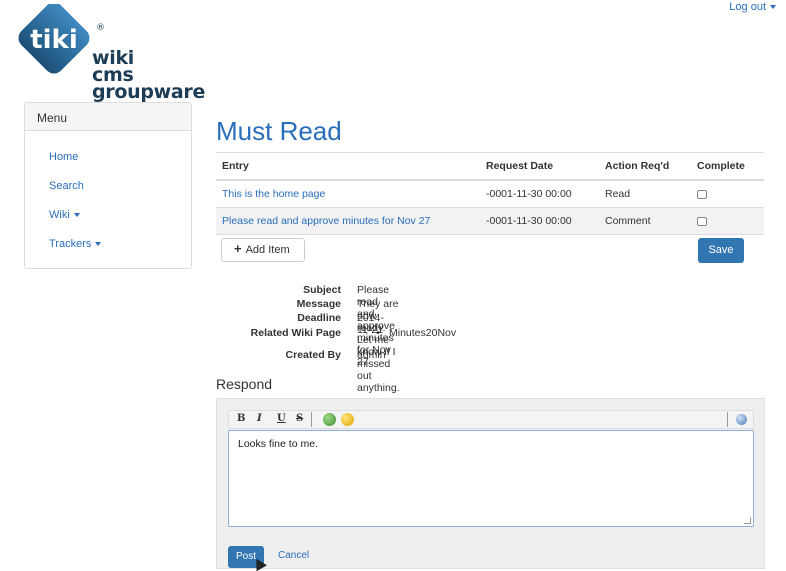  I want to click on logo: tiki ® wiki cms groupware, so click(110, 54).